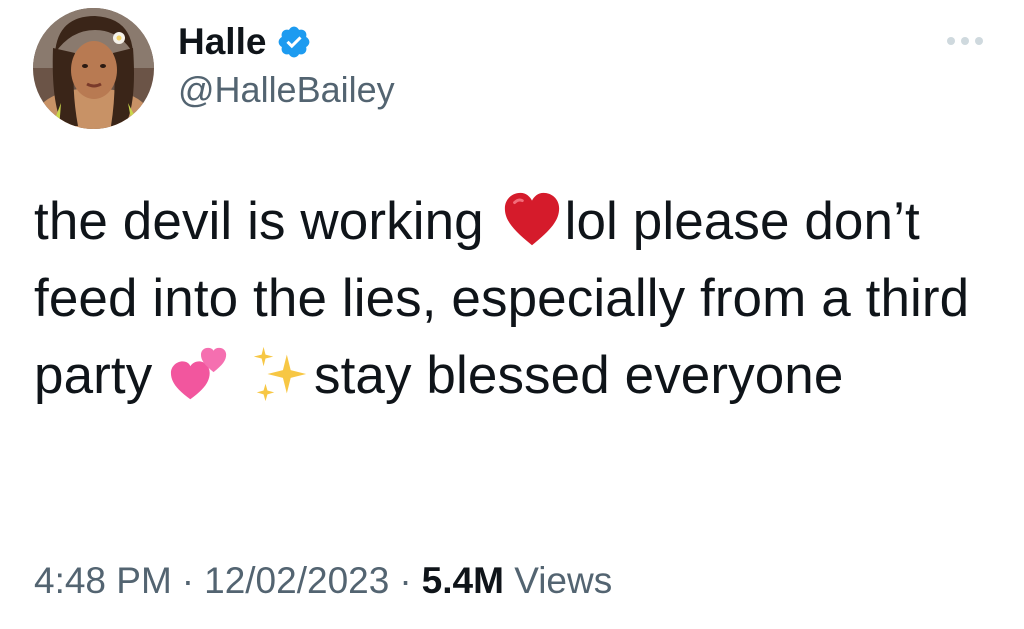 The width and height of the screenshot is (1024, 629). What do you see at coordinates (259, 221) in the screenshot?
I see `tweet-text-part1: the devil is working` at bounding box center [259, 221].